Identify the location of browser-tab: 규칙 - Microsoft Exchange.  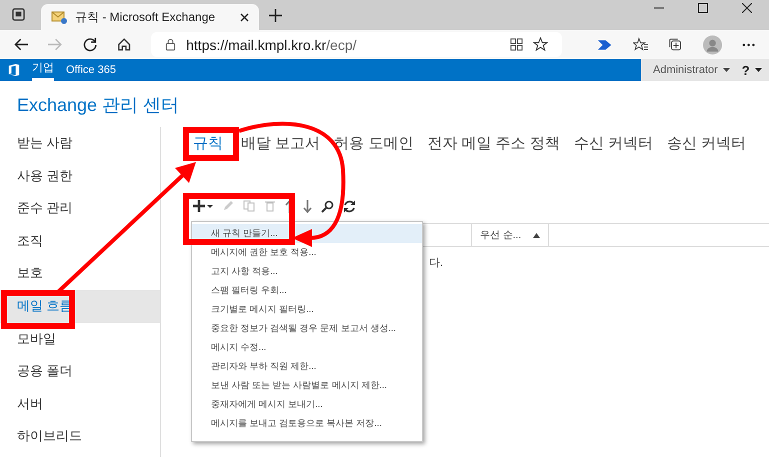
(150, 17).